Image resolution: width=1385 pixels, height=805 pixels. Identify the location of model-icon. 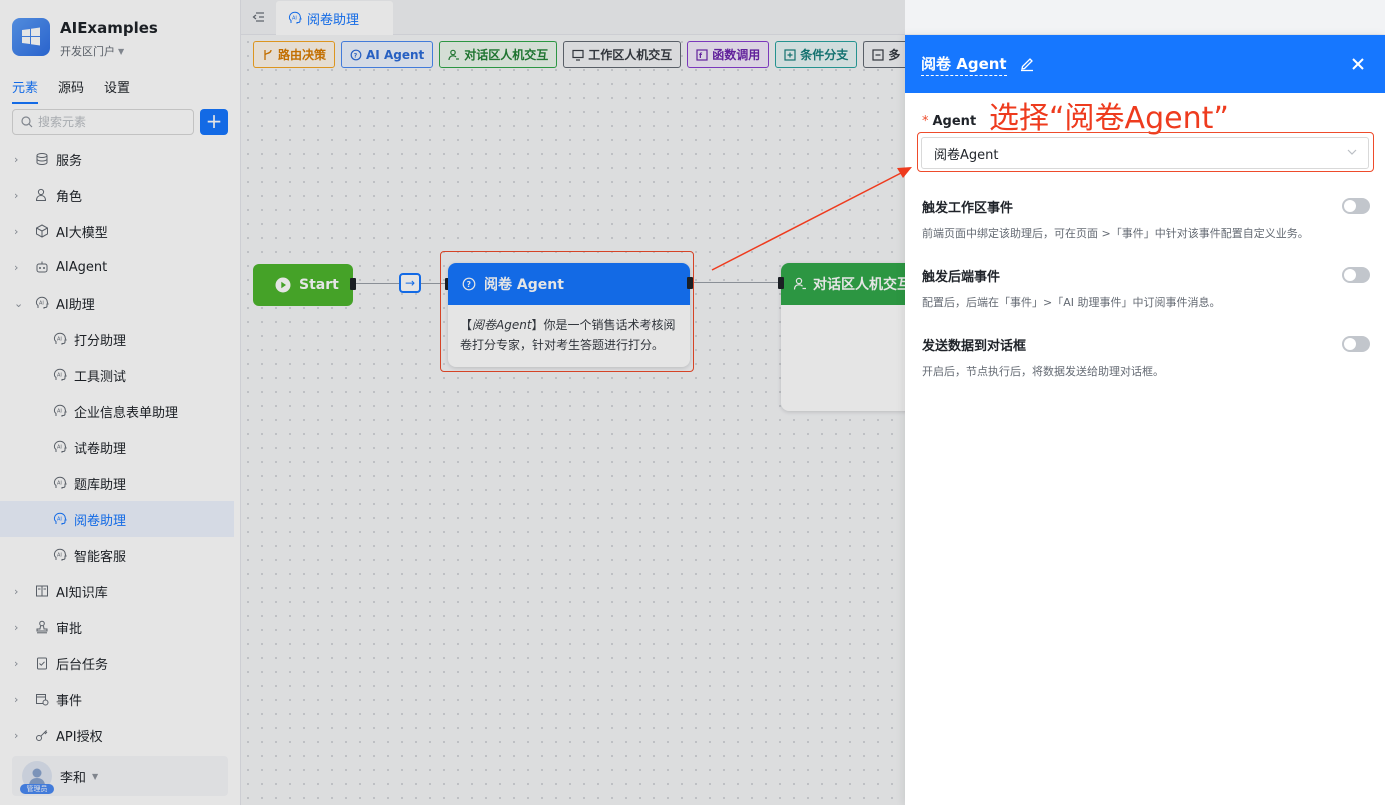
(42, 231).